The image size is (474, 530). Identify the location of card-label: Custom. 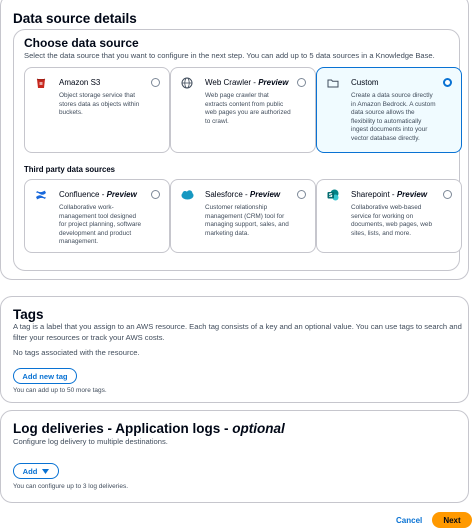
(365, 82).